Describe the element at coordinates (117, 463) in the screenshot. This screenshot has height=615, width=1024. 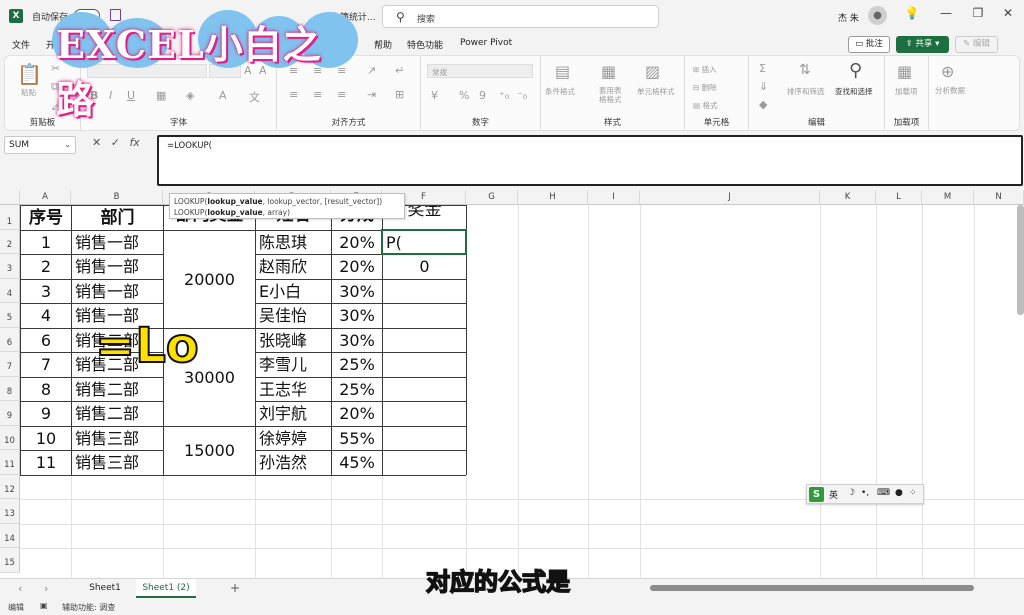
I see `cell-dept: 销售三部` at that location.